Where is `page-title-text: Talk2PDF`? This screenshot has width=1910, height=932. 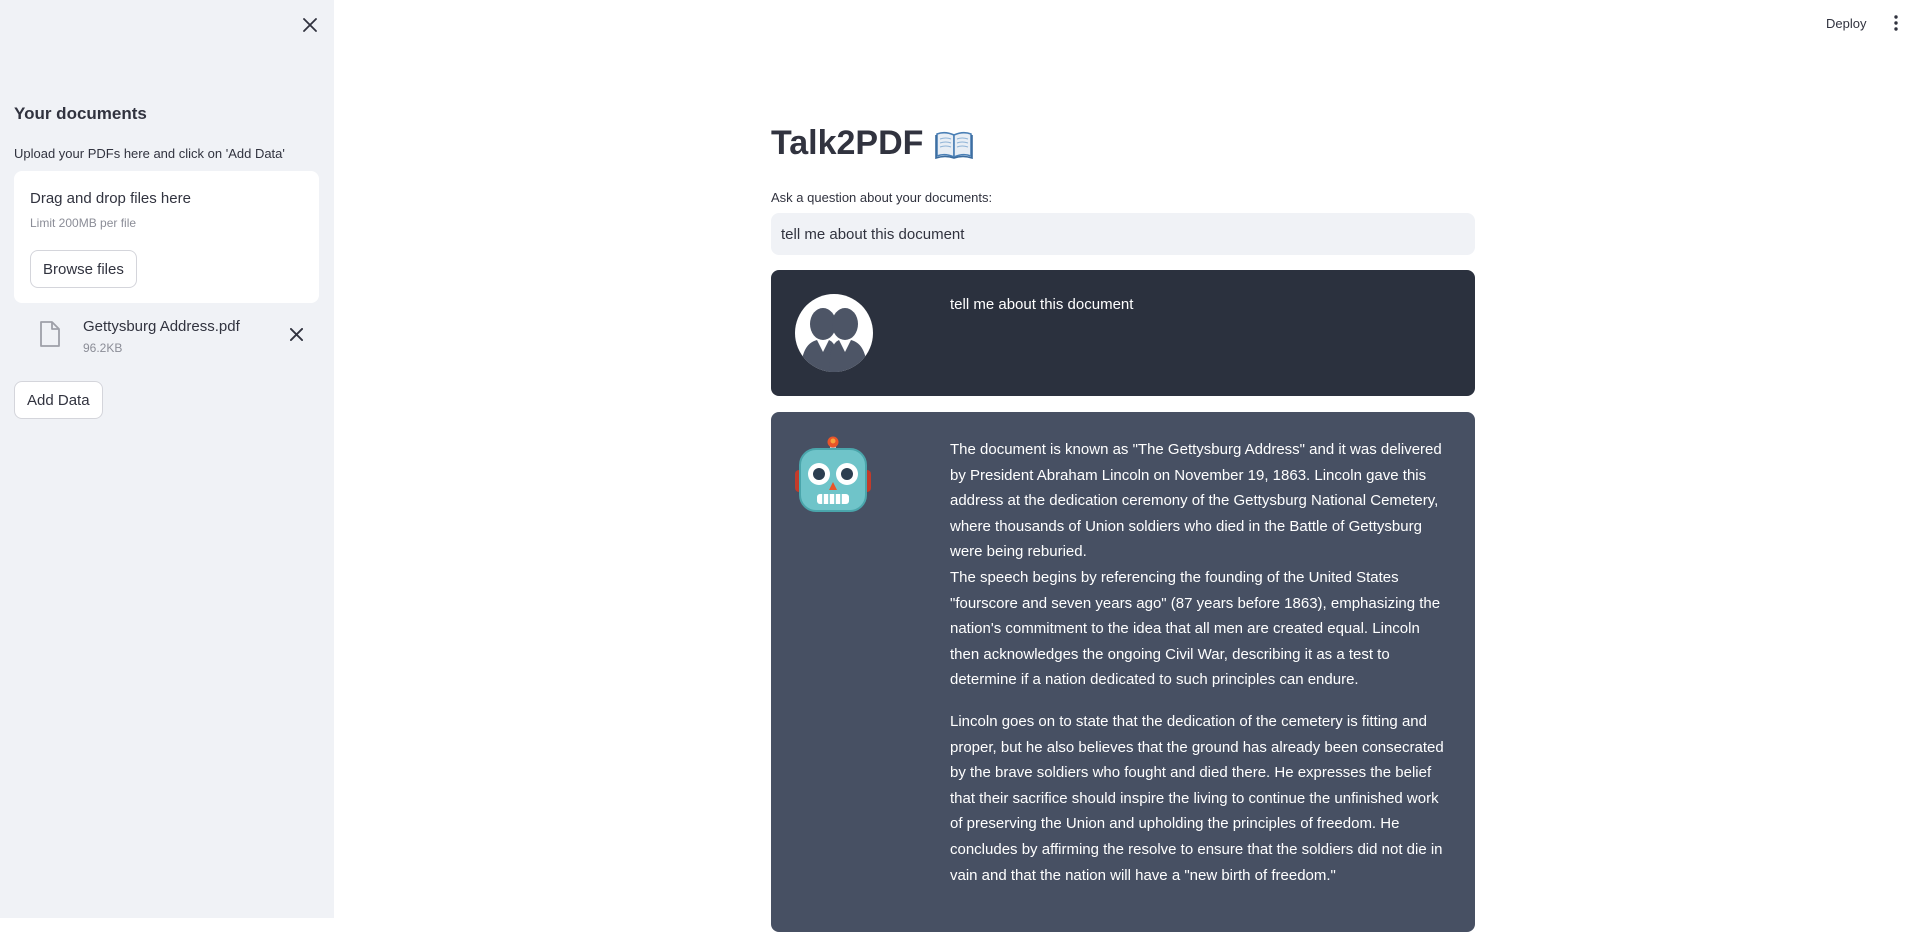
page-title-text: Talk2PDF is located at coordinates (847, 143).